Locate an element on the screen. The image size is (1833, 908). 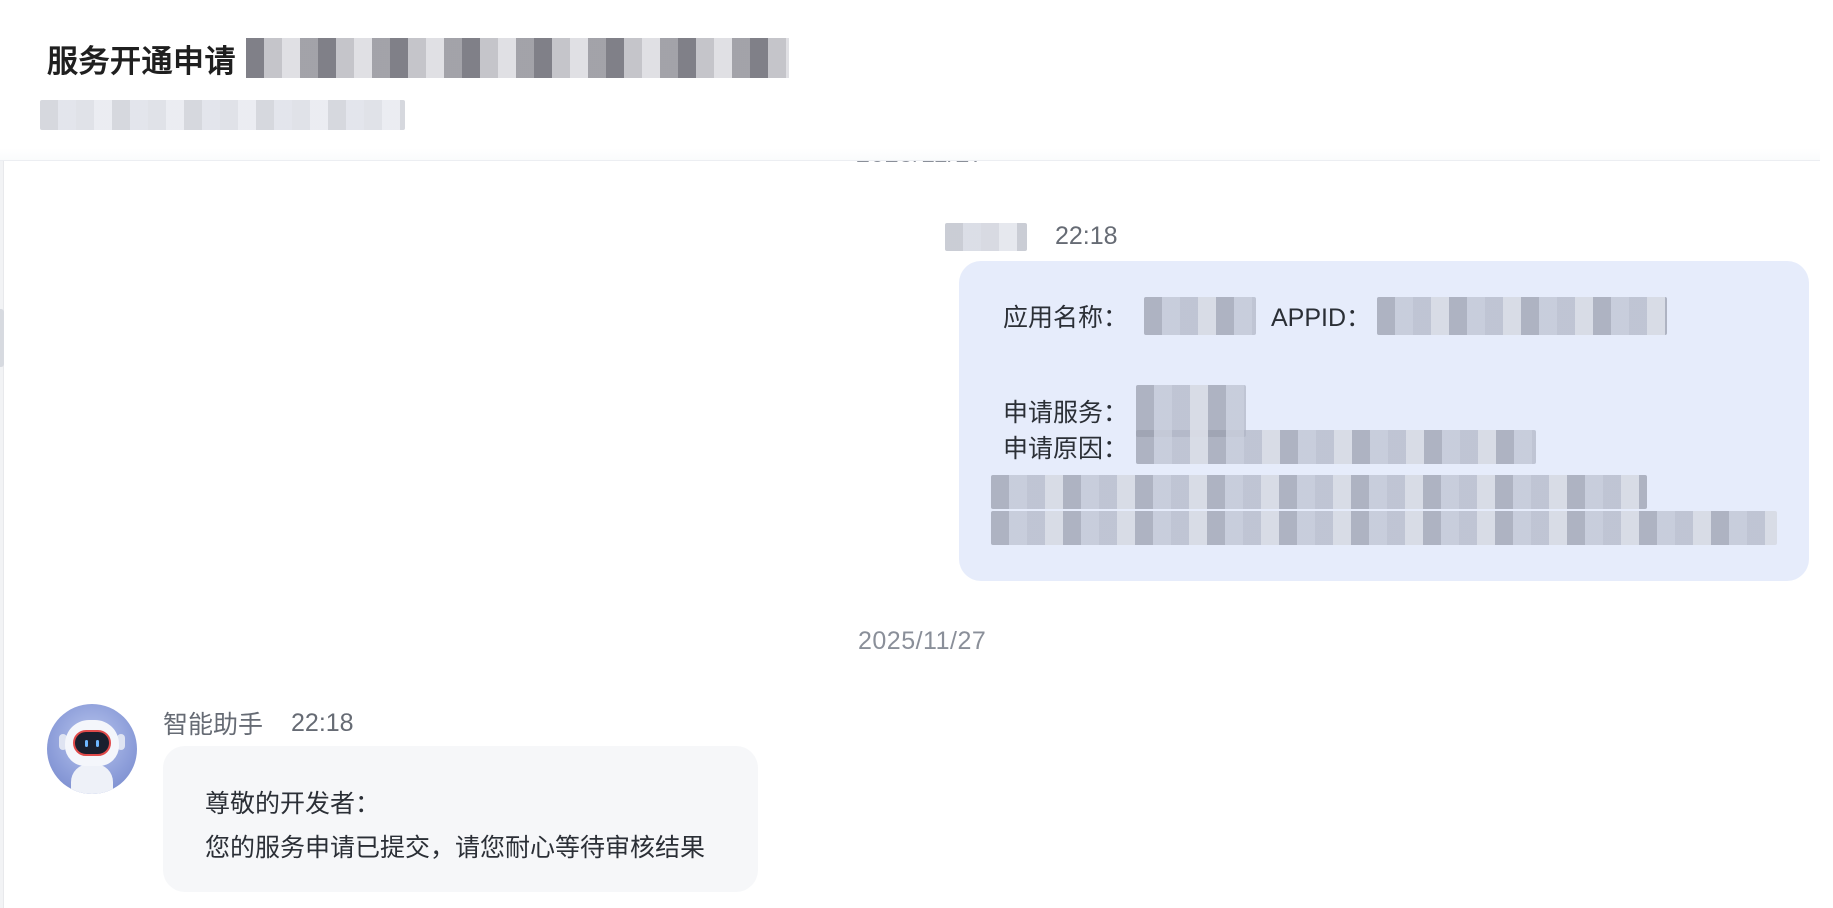
page-title: 服务开通申请 is located at coordinates (418, 58).